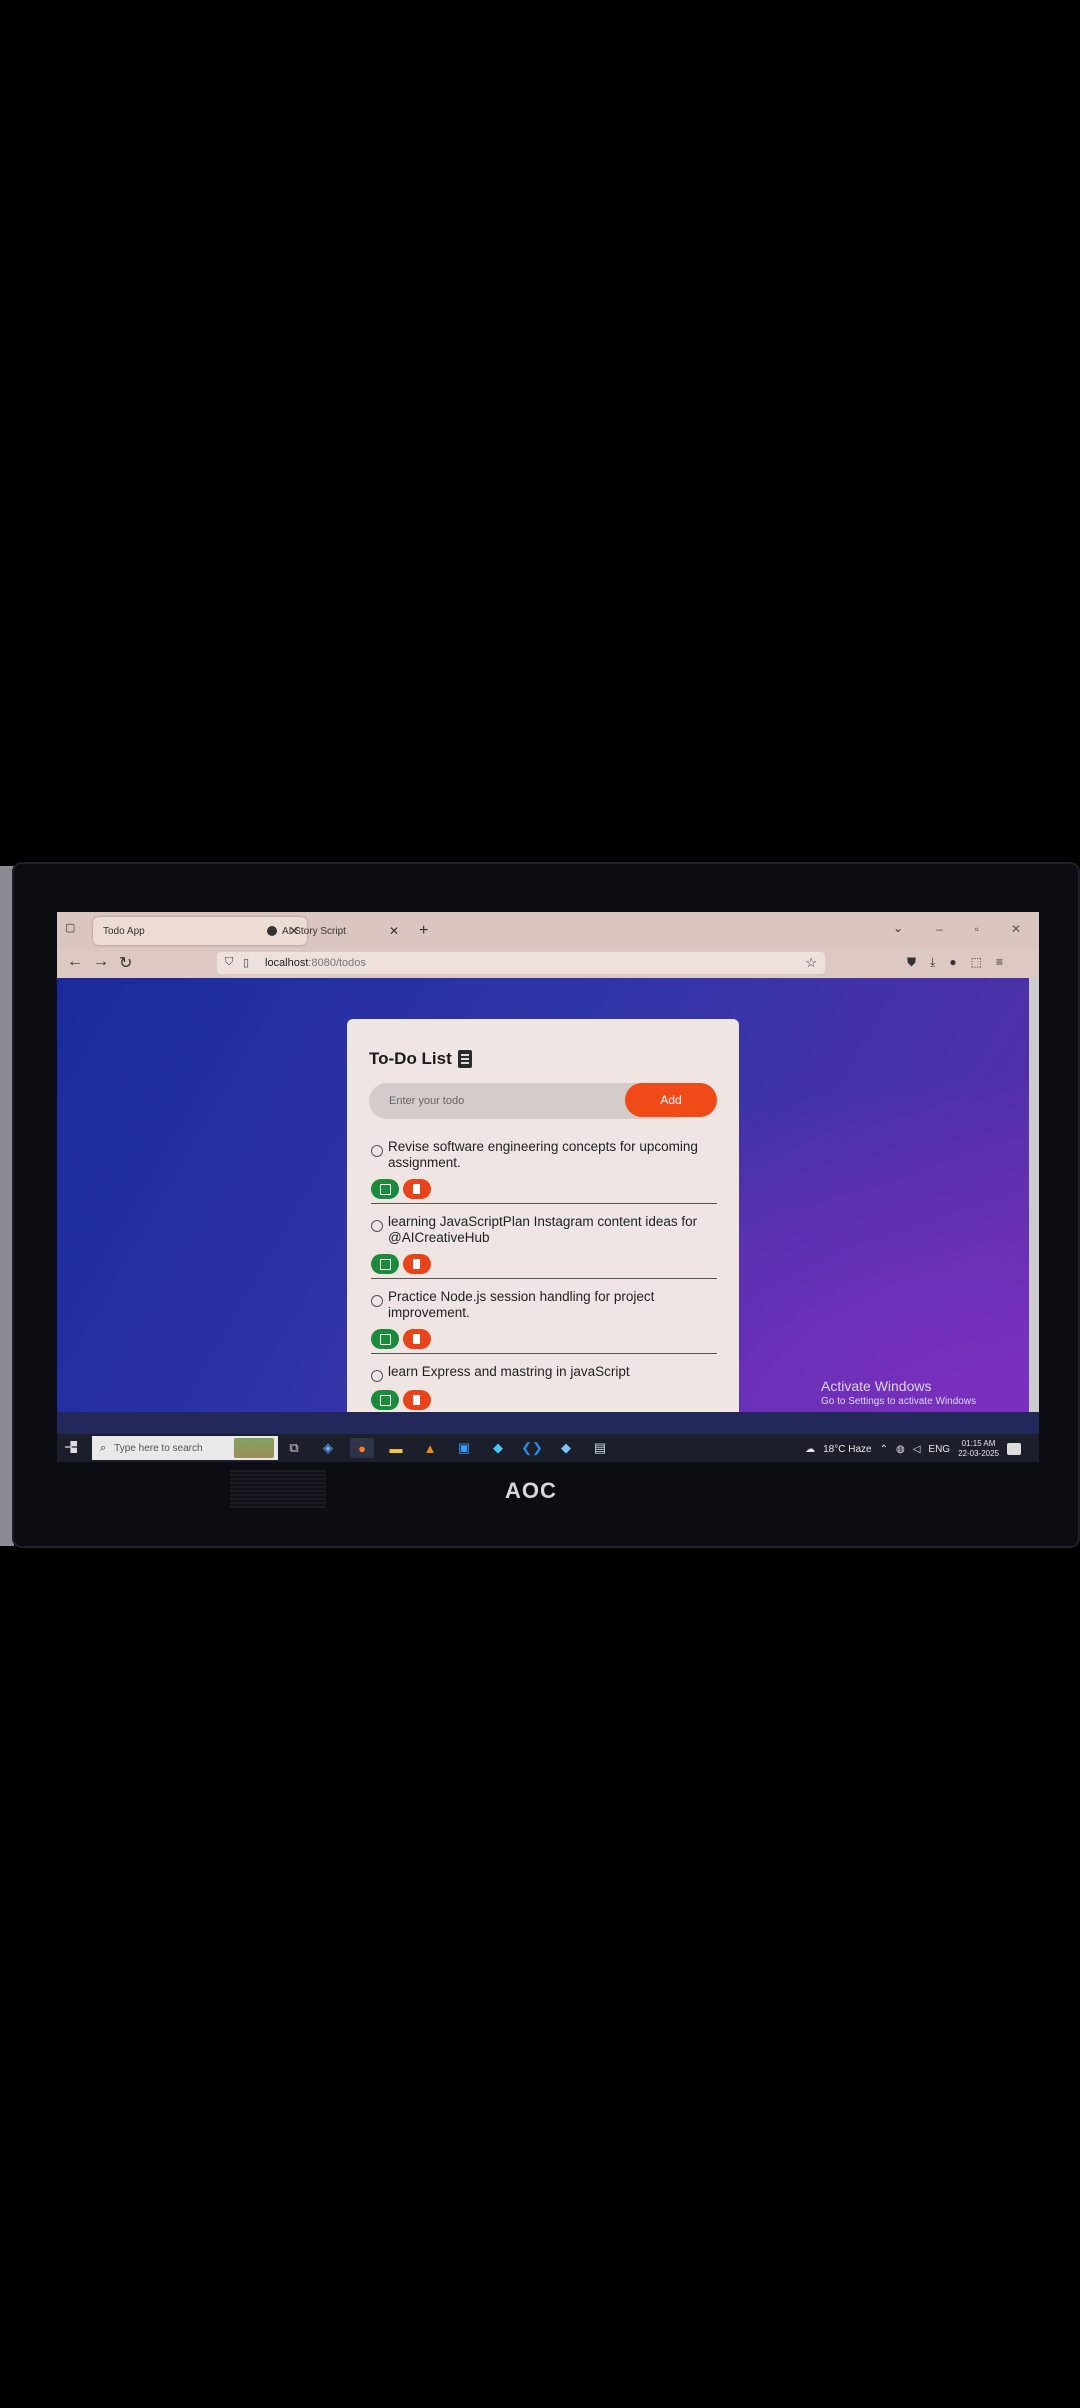 The width and height of the screenshot is (1080, 2408). I want to click on minimize-icon: –, so click(939, 929).